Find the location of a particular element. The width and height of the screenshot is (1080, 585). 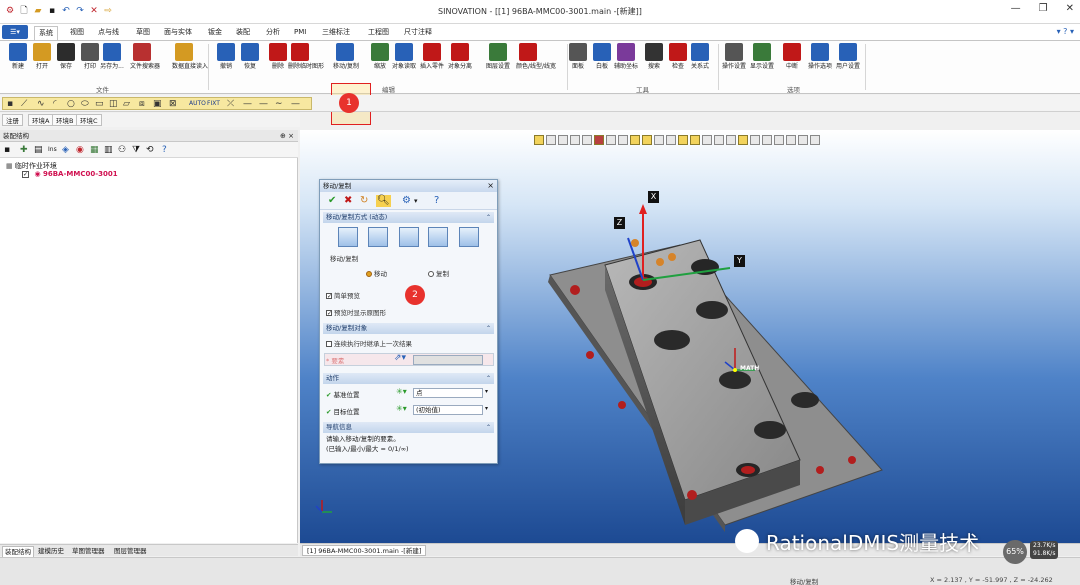

maximize-button: ❐ is located at coordinates (1043, 8).